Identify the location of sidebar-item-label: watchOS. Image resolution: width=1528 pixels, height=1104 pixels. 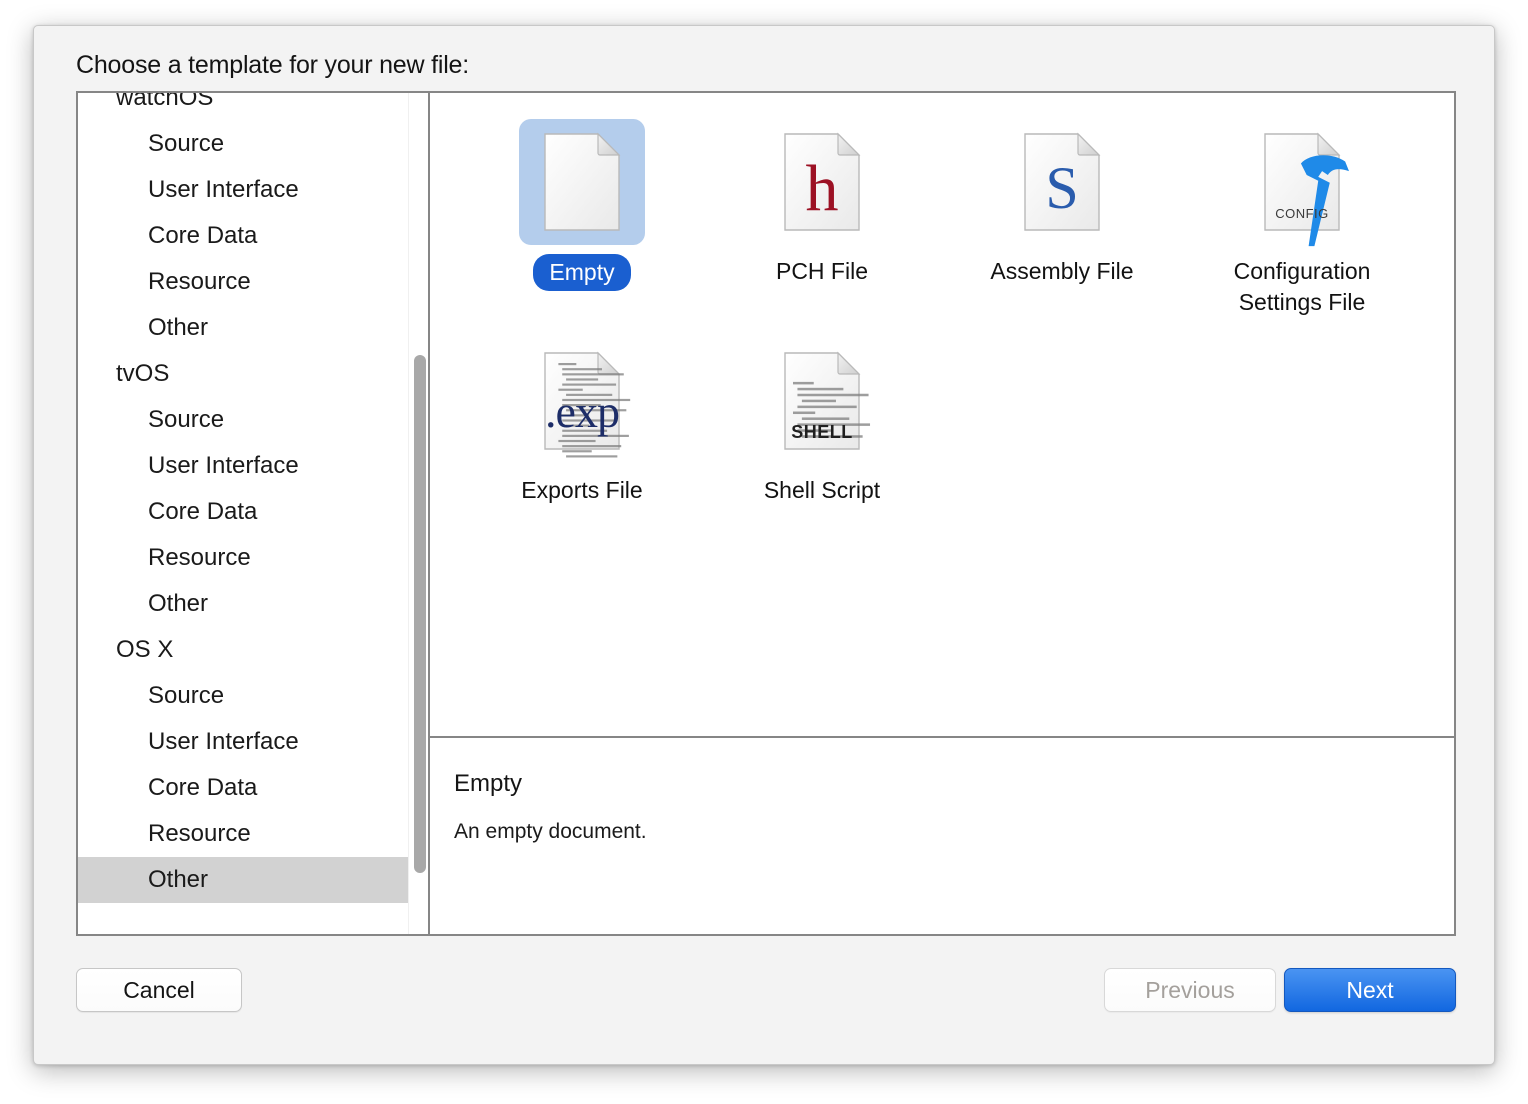
(165, 102).